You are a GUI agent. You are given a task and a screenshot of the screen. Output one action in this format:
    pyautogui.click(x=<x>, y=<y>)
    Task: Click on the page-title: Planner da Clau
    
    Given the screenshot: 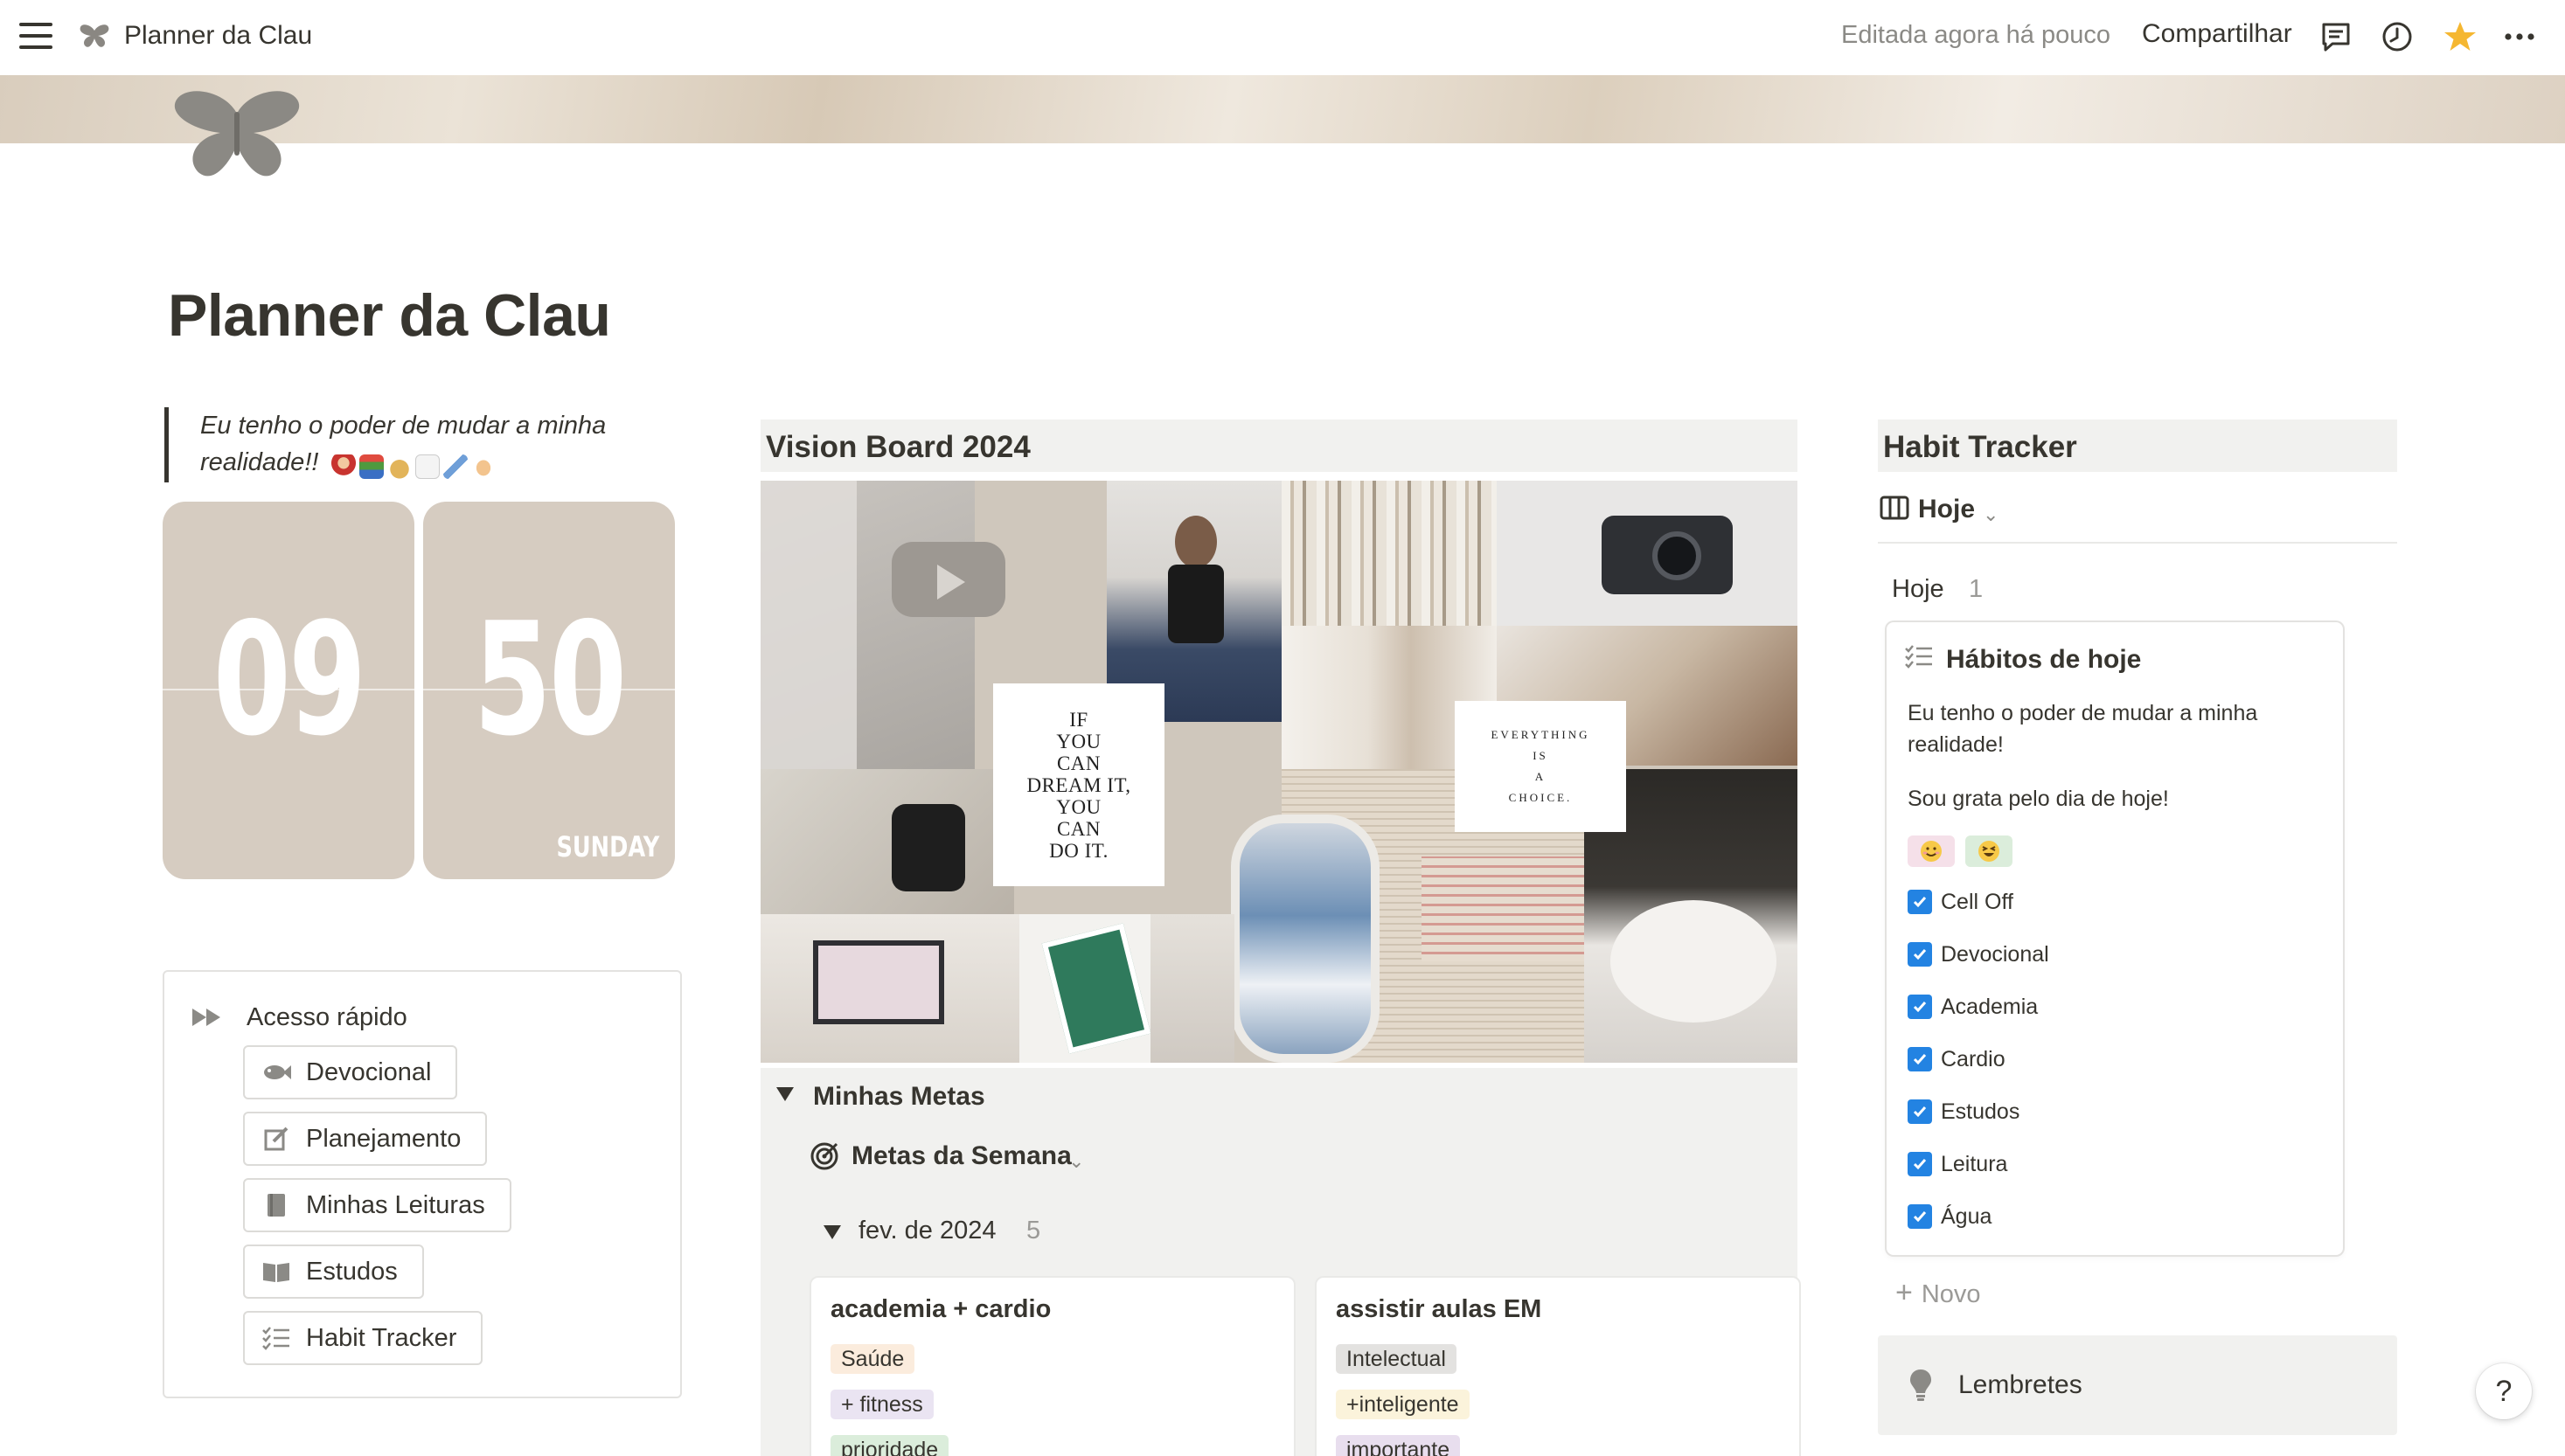 What is the action you would take?
    pyautogui.click(x=389, y=315)
    